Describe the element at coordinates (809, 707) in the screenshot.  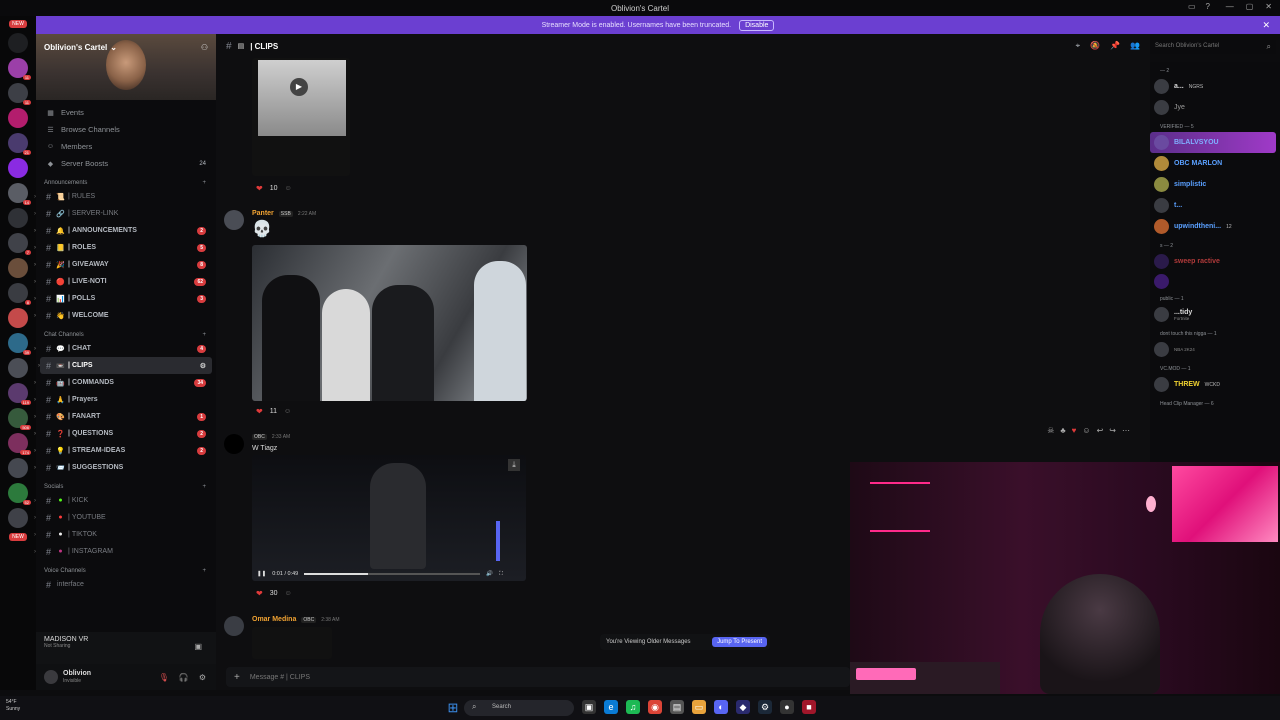
I see `app-icon: ■` at that location.